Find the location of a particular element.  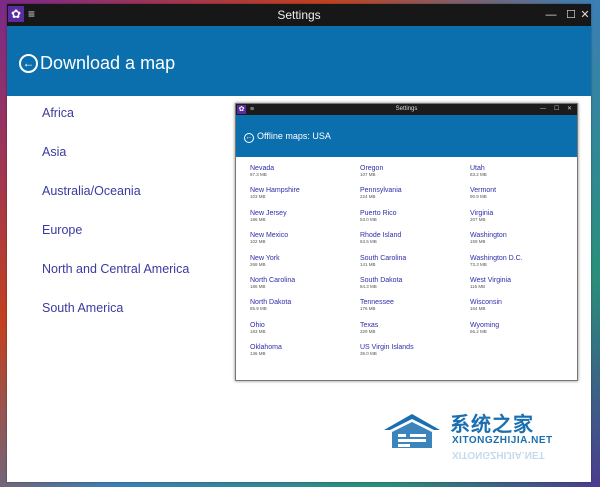

state-size: 39.0 MB is located at coordinates (368, 354).